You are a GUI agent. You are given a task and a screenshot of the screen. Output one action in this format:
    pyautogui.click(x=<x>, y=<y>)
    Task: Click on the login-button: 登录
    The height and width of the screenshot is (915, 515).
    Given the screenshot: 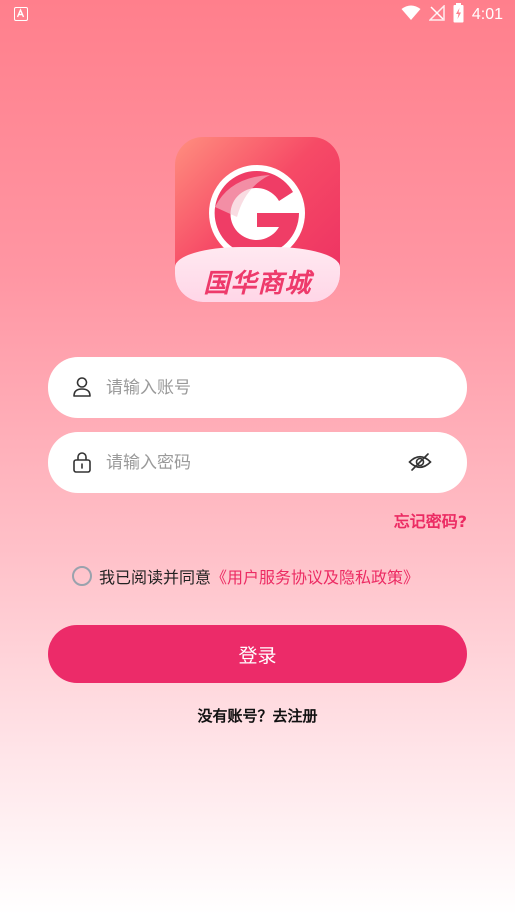 What is the action you would take?
    pyautogui.click(x=257, y=654)
    